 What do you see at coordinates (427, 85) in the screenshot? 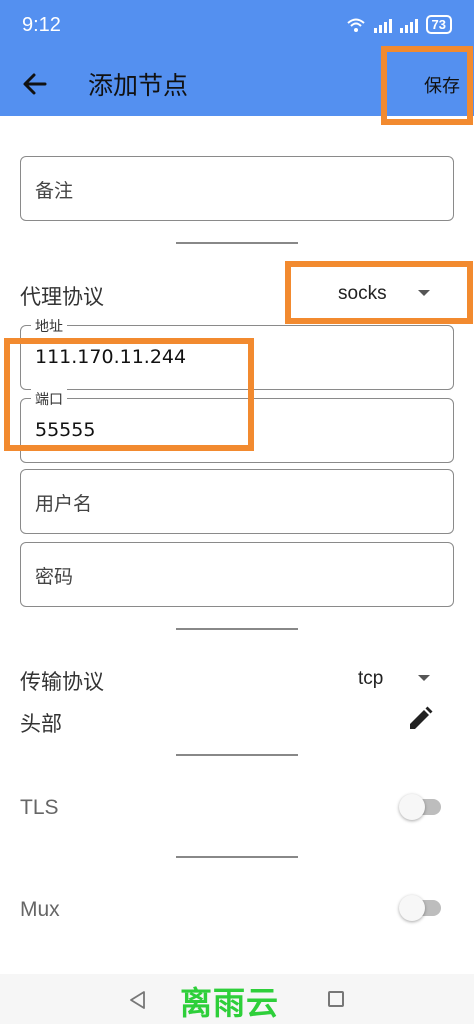
I see `highlight-save` at bounding box center [427, 85].